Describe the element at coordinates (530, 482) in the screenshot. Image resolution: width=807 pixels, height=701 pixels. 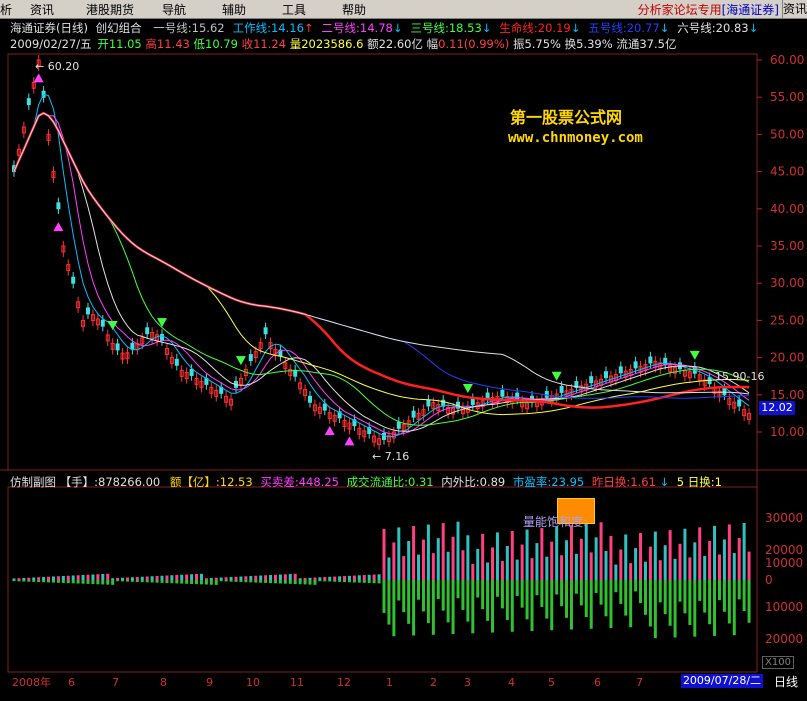
I see `pe-label: 市盈率` at that location.